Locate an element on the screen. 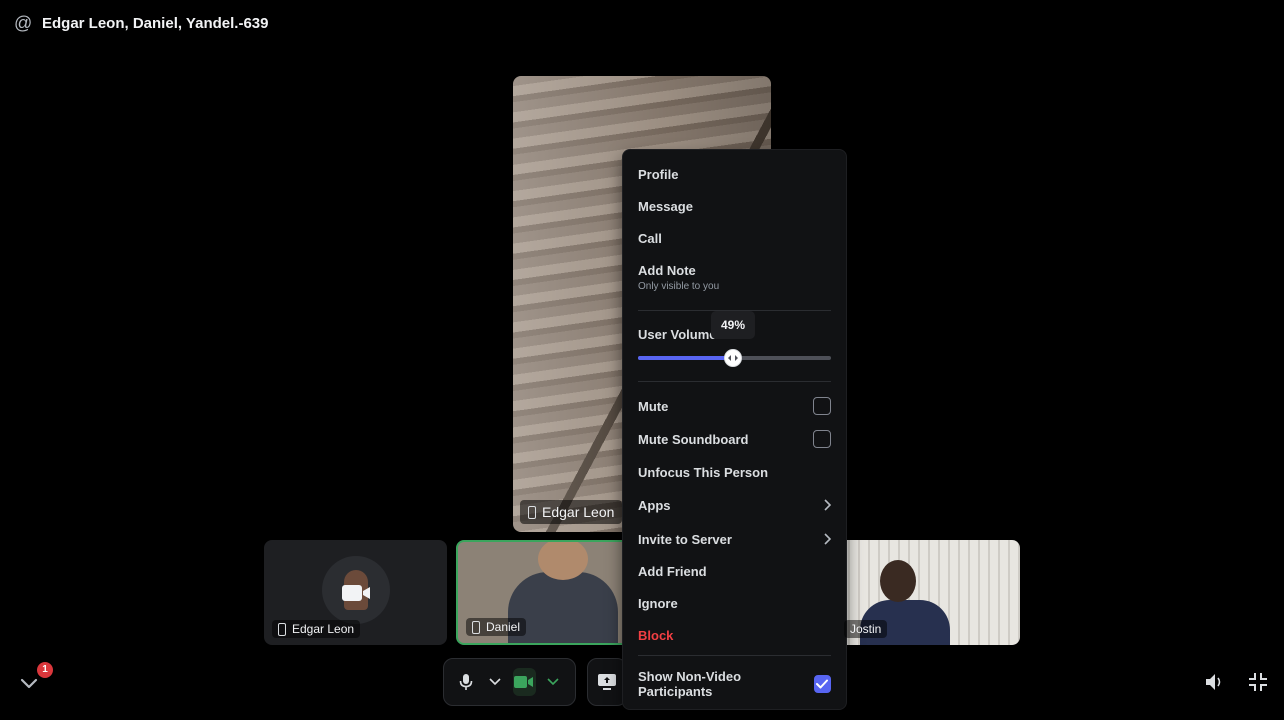 This screenshot has height=720, width=1284. participant-label: Jostin is located at coordinates (866, 629).